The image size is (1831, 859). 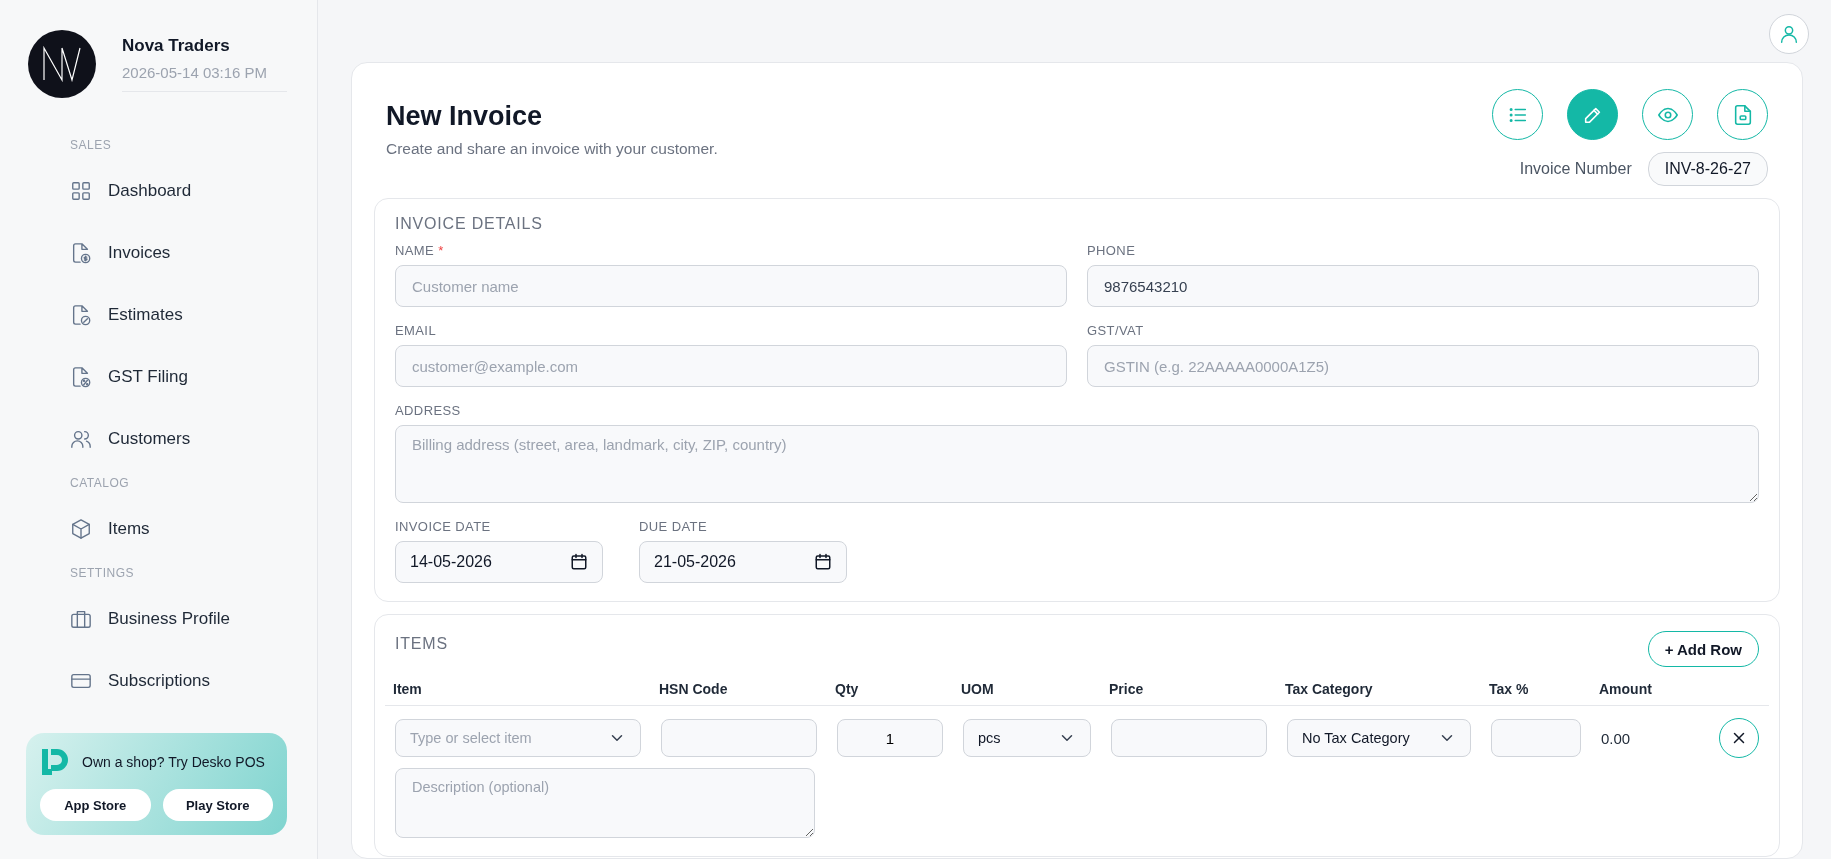 What do you see at coordinates (1423, 286) in the screenshot?
I see `input-field: 9876543210` at bounding box center [1423, 286].